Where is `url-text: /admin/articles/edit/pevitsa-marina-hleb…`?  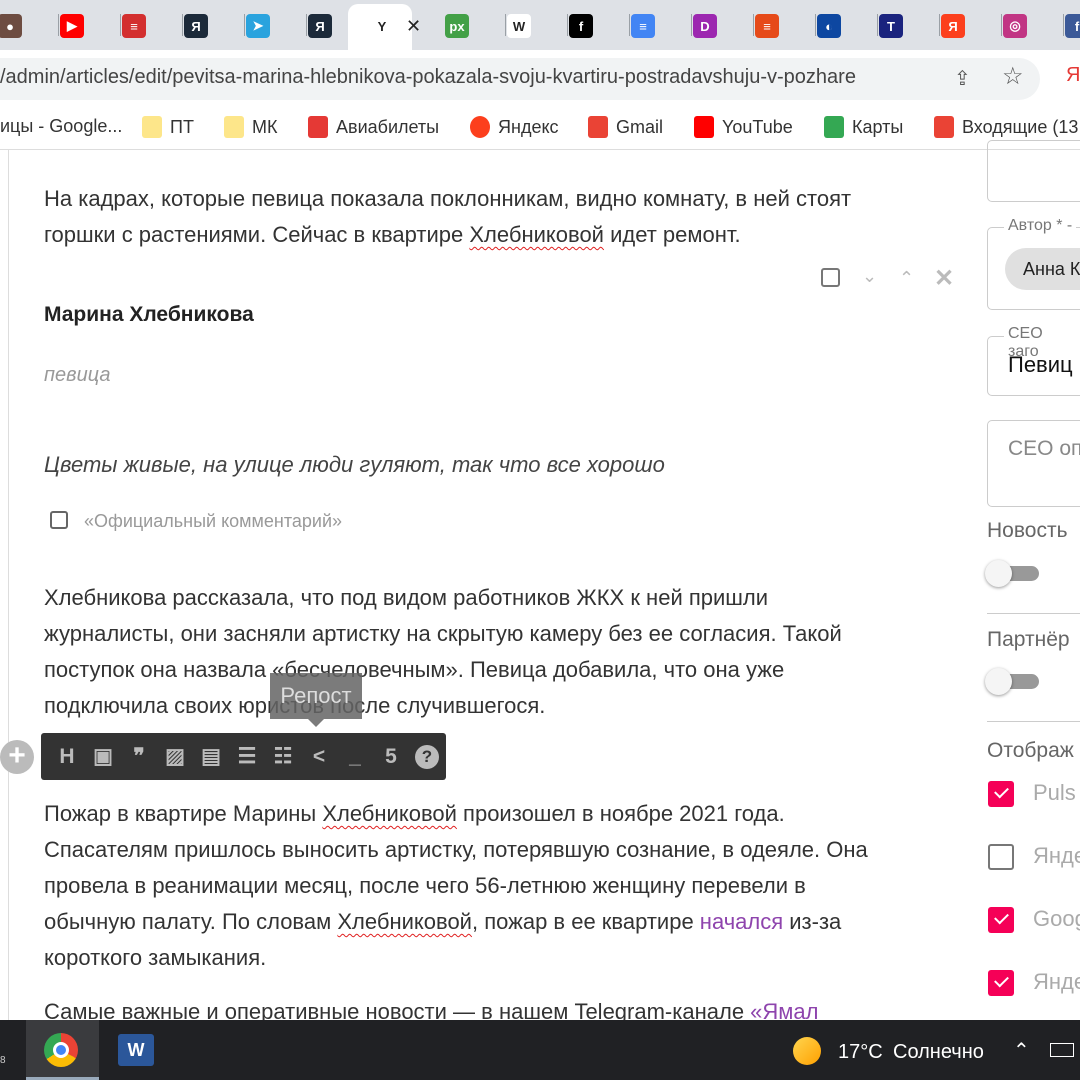 url-text: /admin/articles/edit/pevitsa-marina-hleb… is located at coordinates (428, 77).